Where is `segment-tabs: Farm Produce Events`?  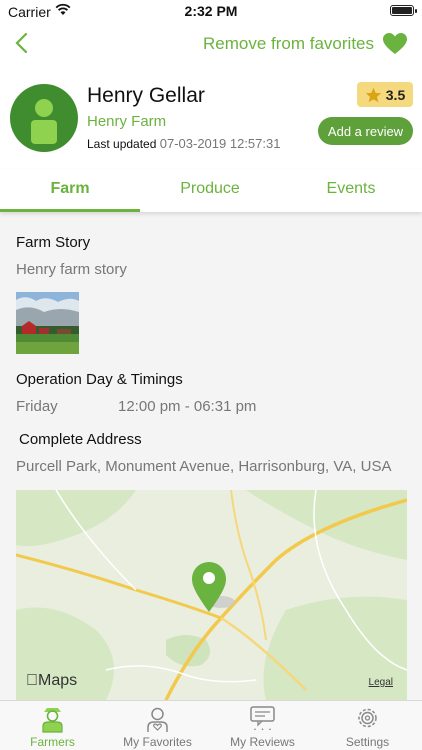
segment-tabs: Farm Produce Events is located at coordinates (211, 191).